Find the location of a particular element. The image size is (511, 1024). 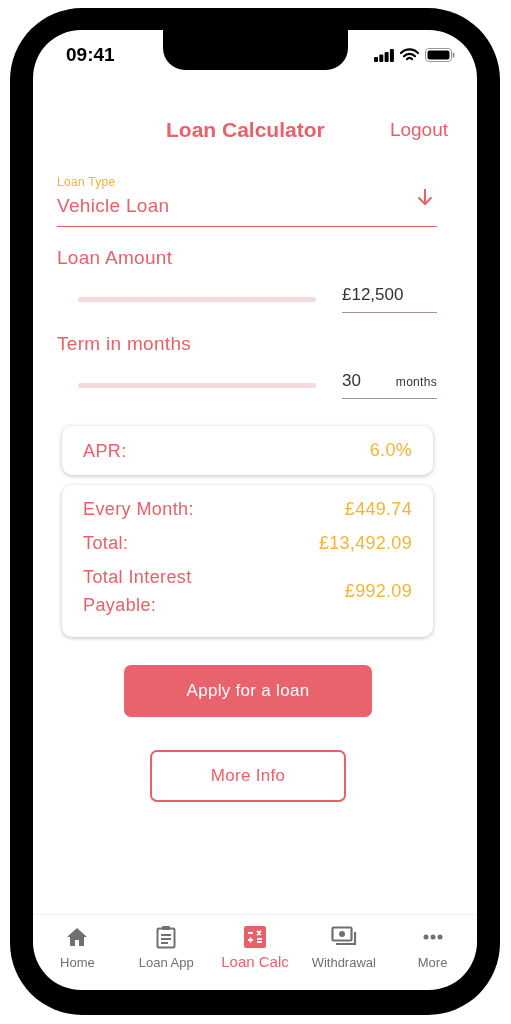

field-label: Loan Amount is located at coordinates (115, 258).